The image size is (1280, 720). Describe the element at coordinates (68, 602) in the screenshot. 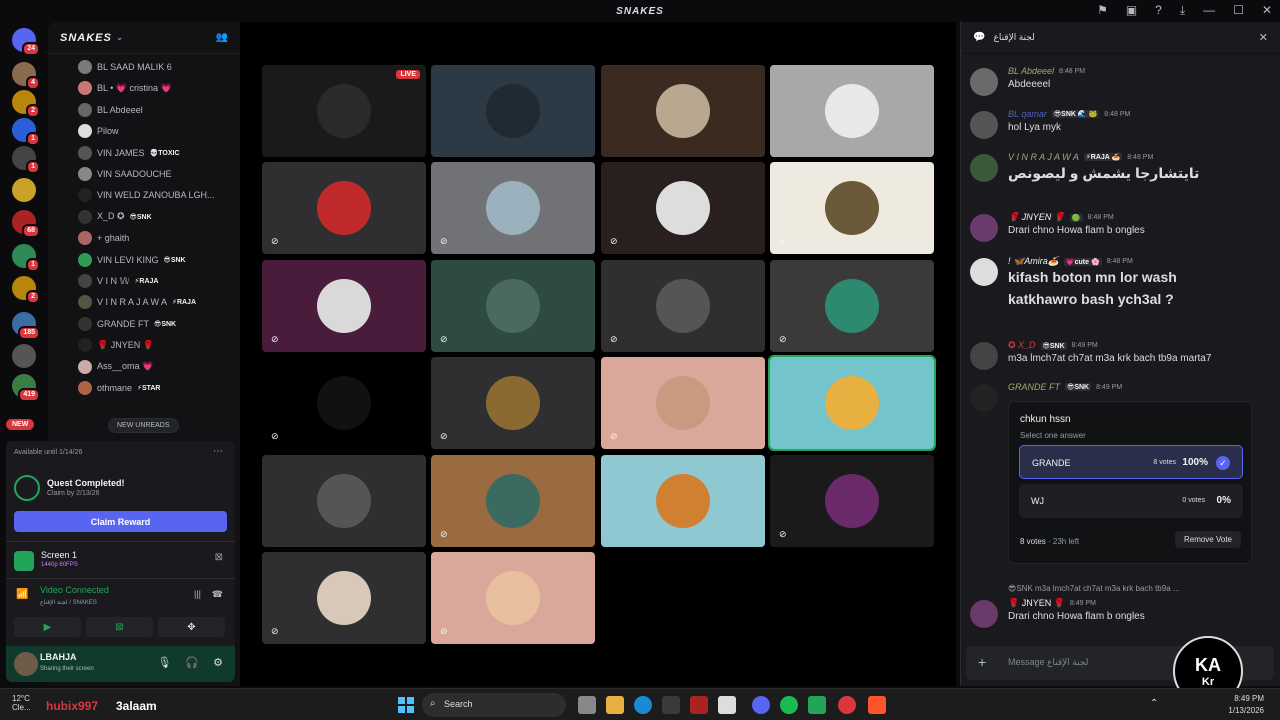

I see `voice-channel: لجنة الإقناع / SNAKES` at that location.